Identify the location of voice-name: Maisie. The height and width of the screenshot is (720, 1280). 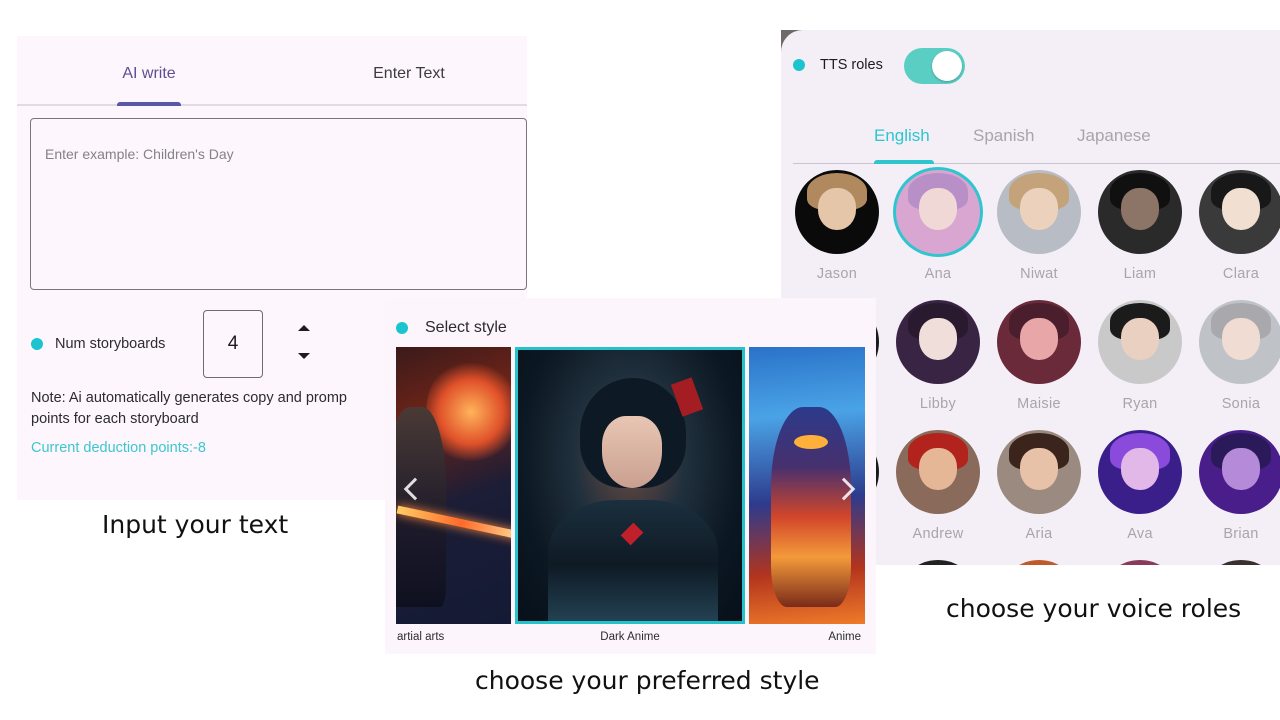
(1039, 404).